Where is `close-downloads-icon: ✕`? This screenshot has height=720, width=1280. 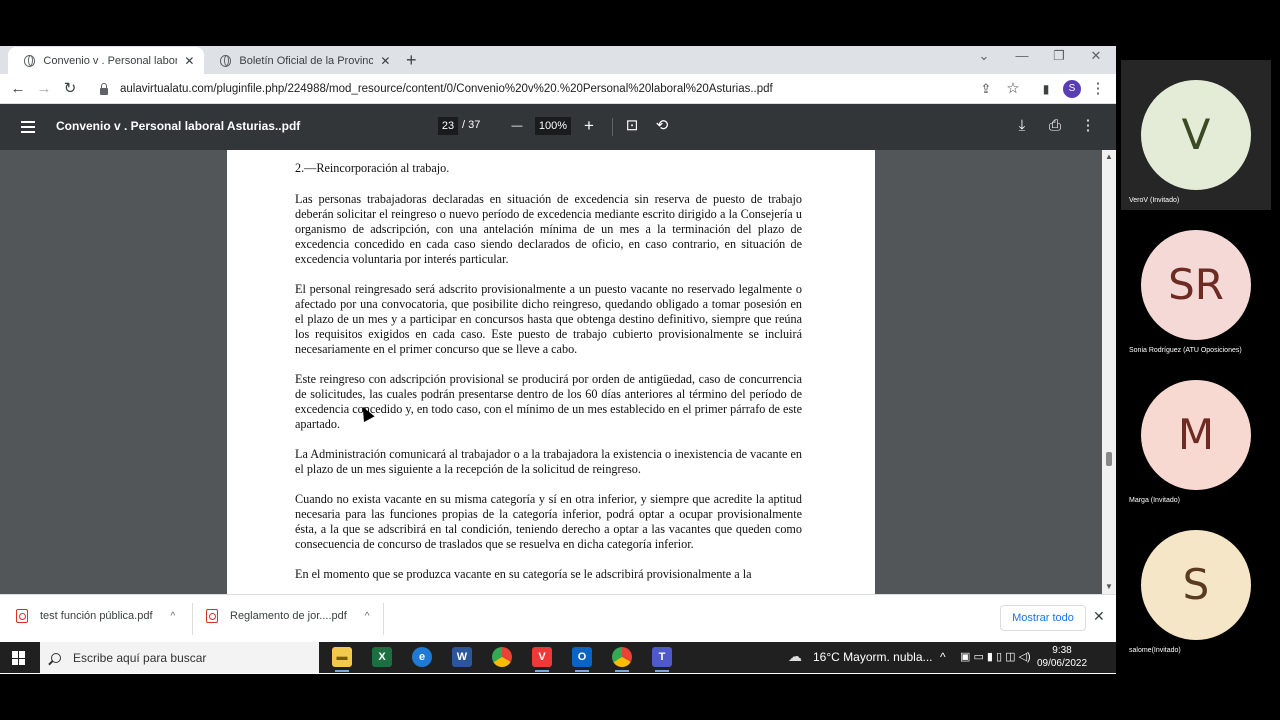 close-downloads-icon: ✕ is located at coordinates (1099, 616).